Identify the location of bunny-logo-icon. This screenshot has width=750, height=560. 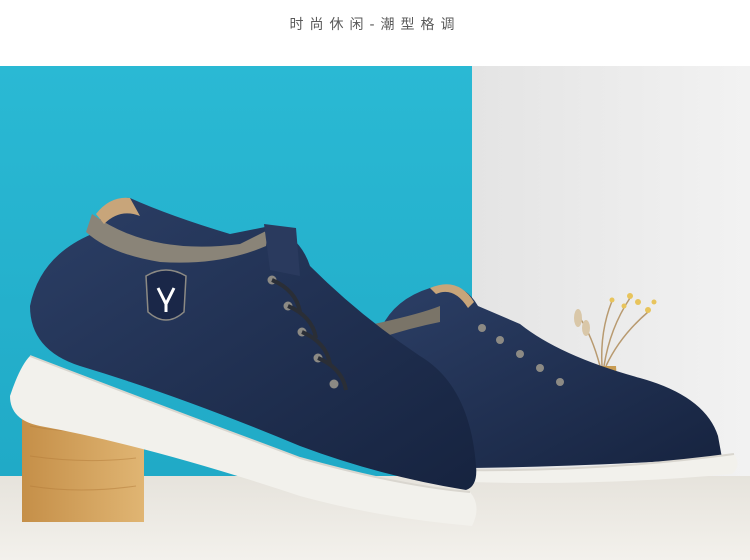
(166, 295).